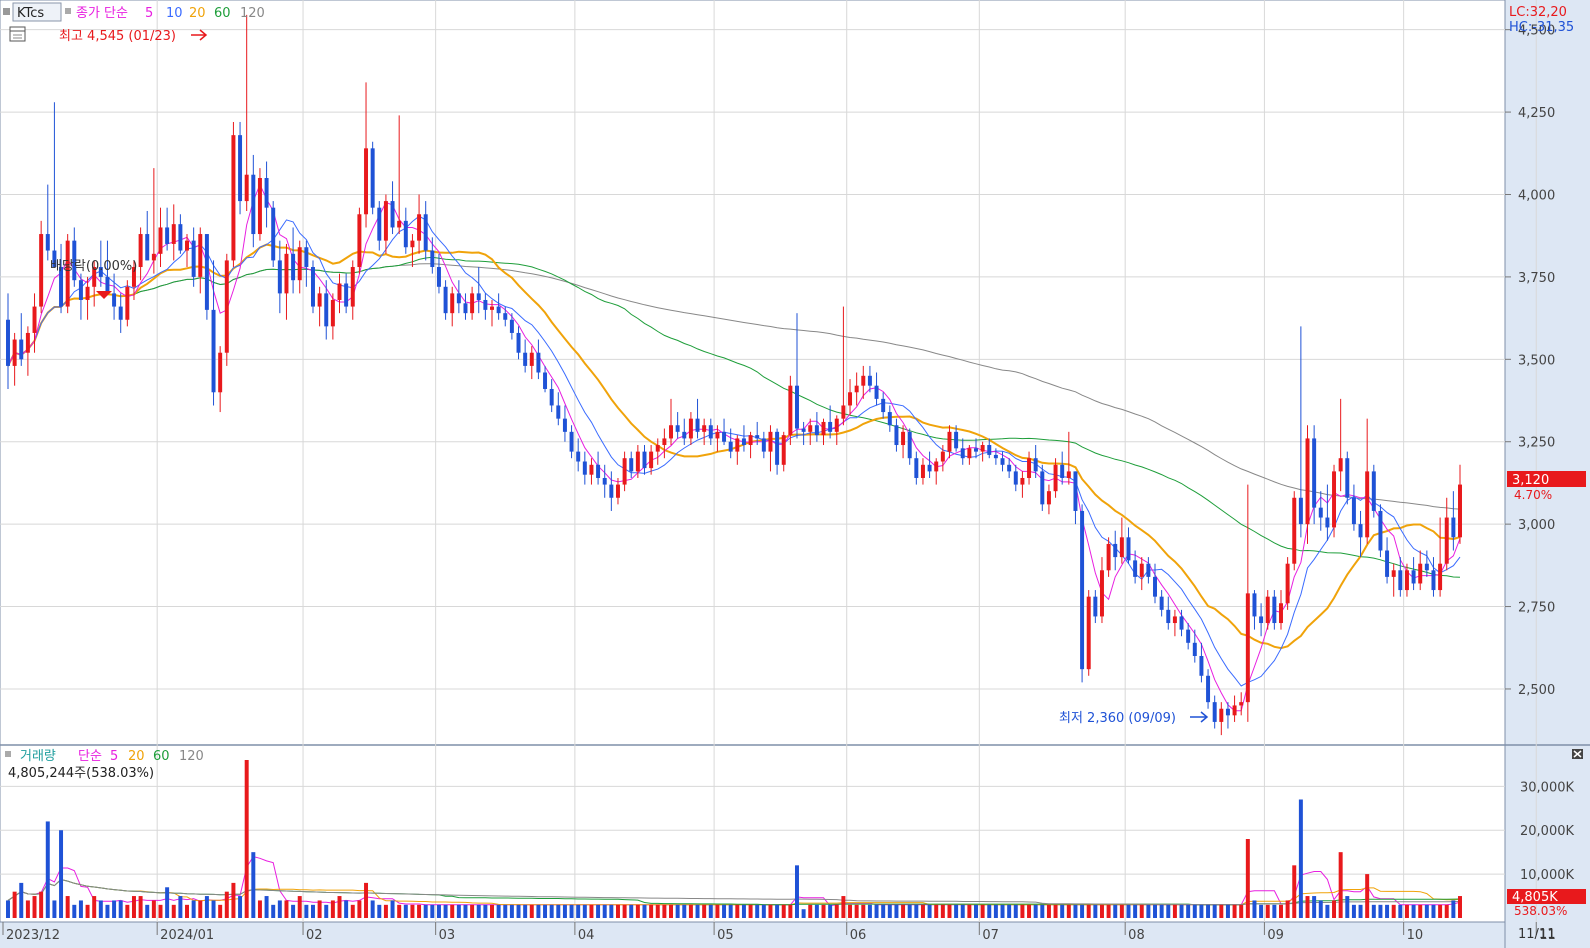 The height and width of the screenshot is (948, 1590). Describe the element at coordinates (1547, 875) in the screenshot. I see `volume-tick-label: 10,000K` at that location.